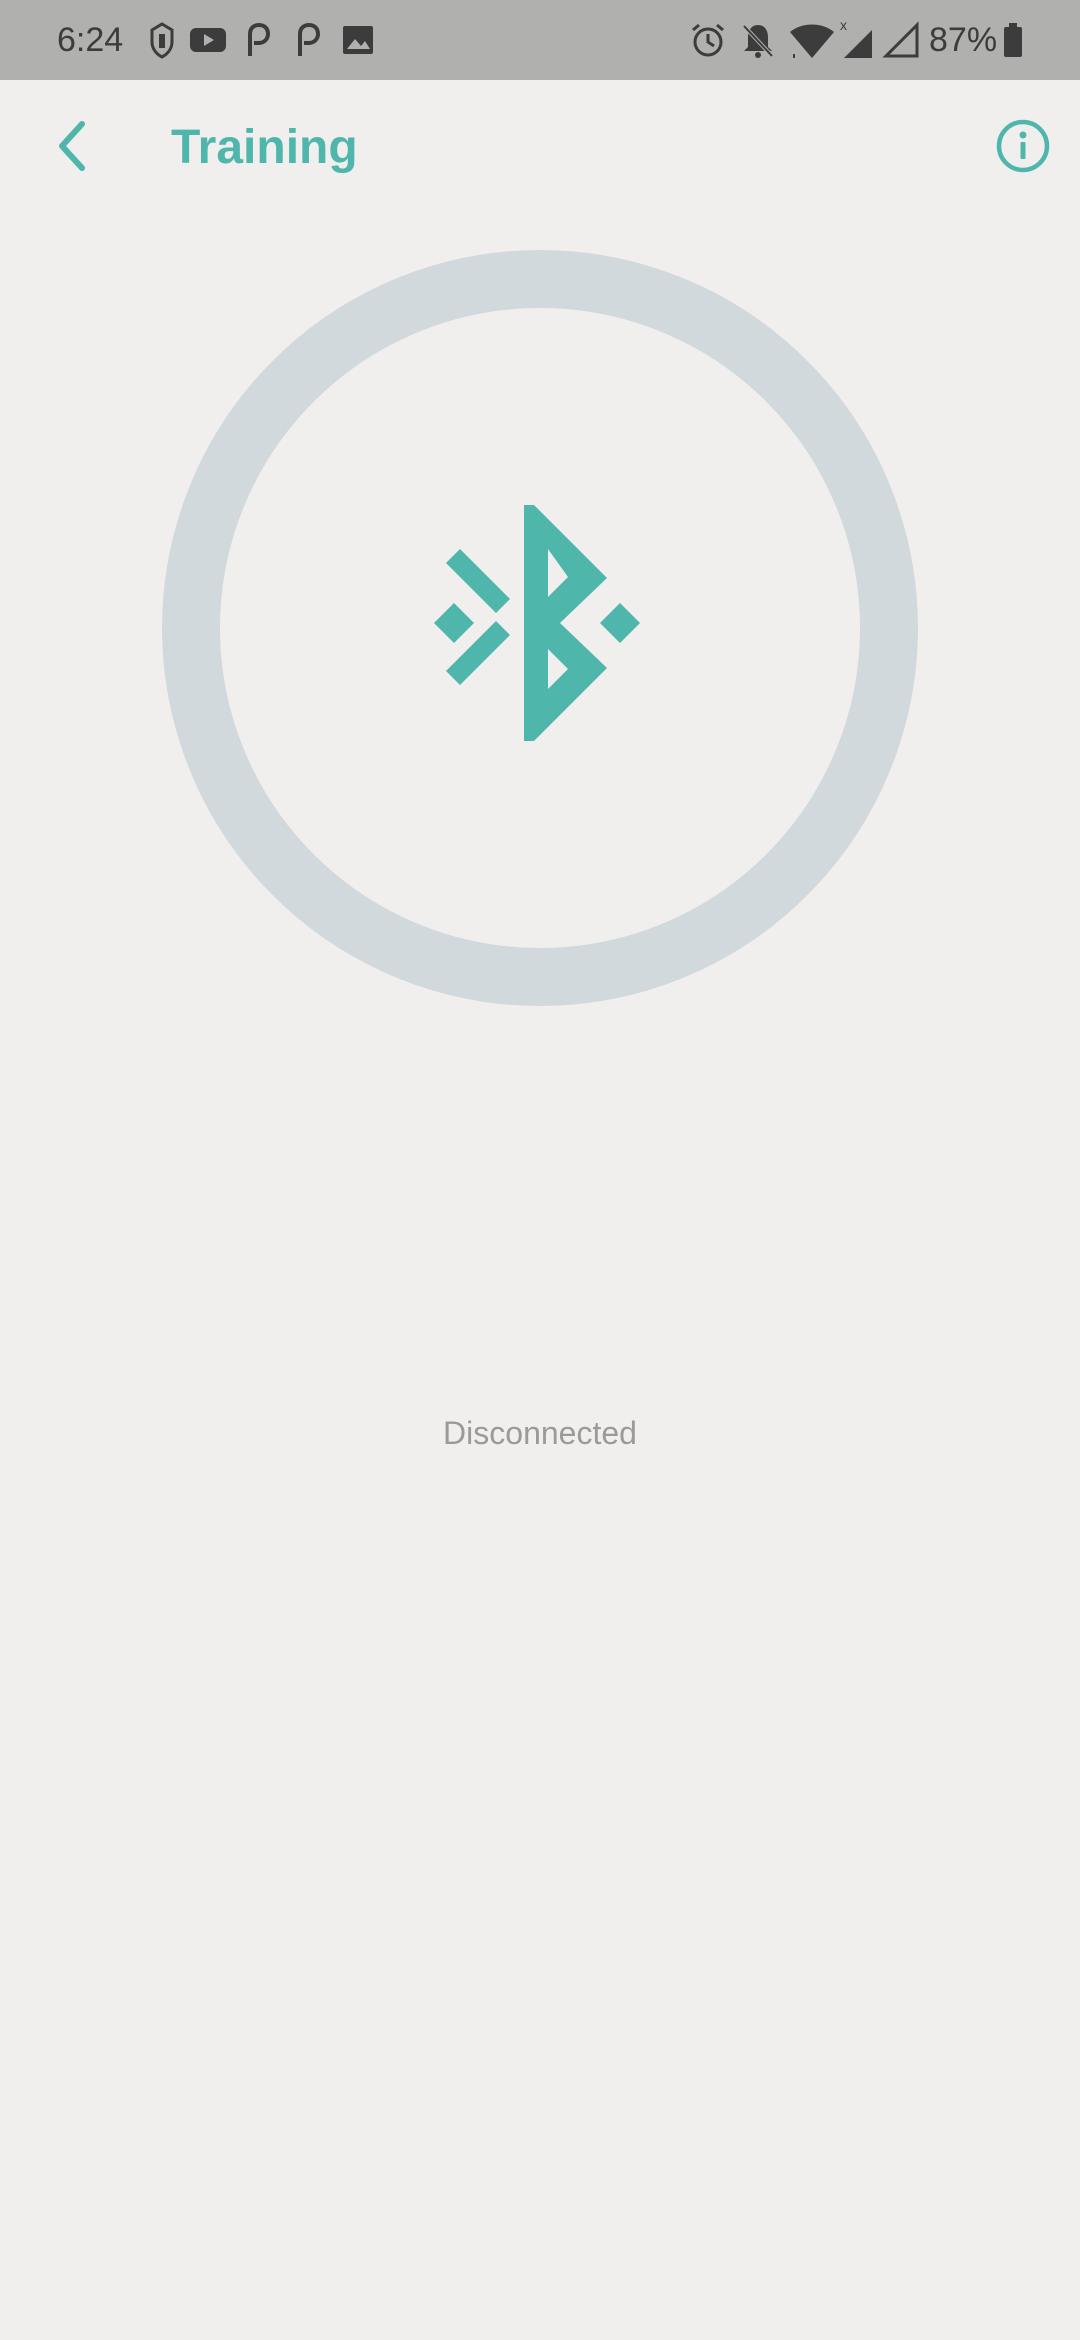 The width and height of the screenshot is (1080, 2340). Describe the element at coordinates (812, 41) in the screenshot. I see `wifi-icon` at that location.